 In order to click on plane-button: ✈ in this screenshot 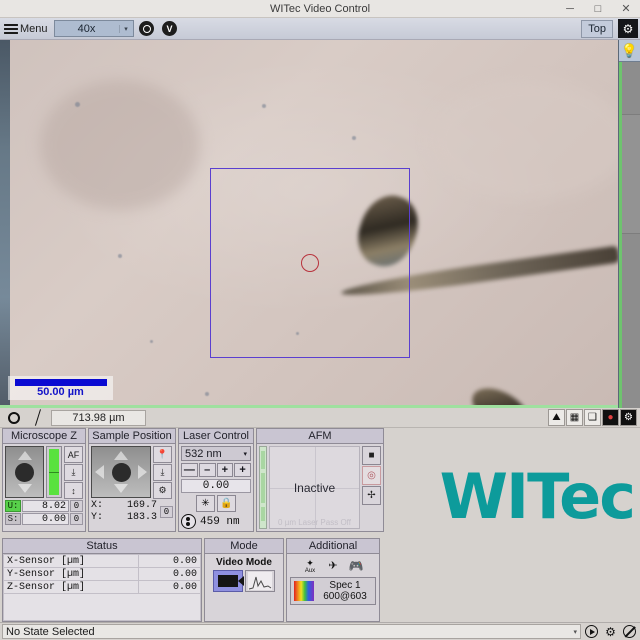, I will do `click(333, 565)`.